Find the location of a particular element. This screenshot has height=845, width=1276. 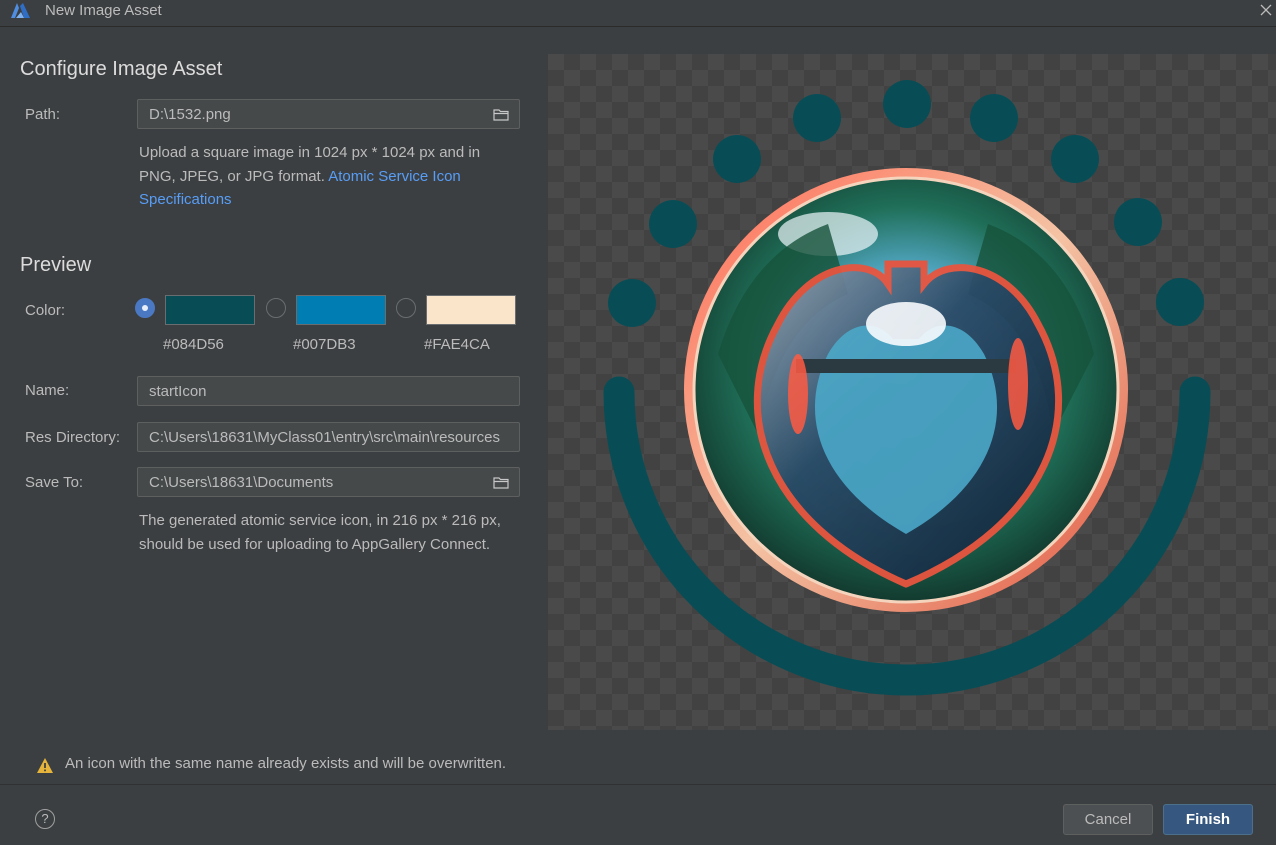

save-to-label: Save To: is located at coordinates (54, 482).